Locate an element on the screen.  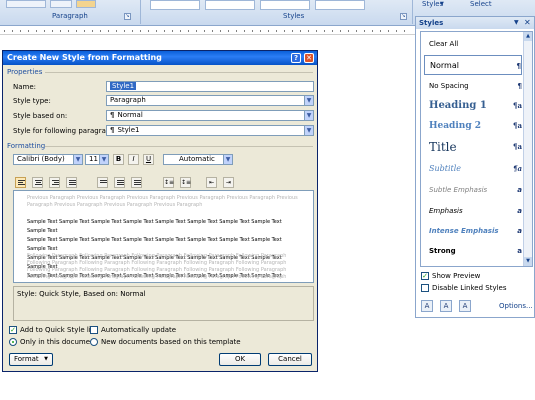
style-item-label: Strong is located at coordinates (442, 251).